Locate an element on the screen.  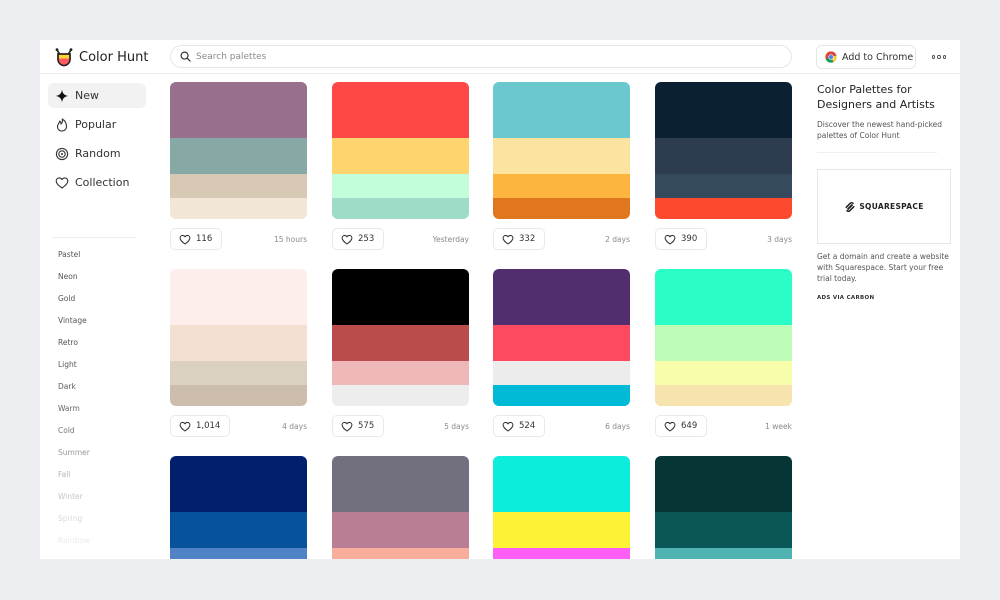
like-button: 332 is located at coordinates (519, 239).